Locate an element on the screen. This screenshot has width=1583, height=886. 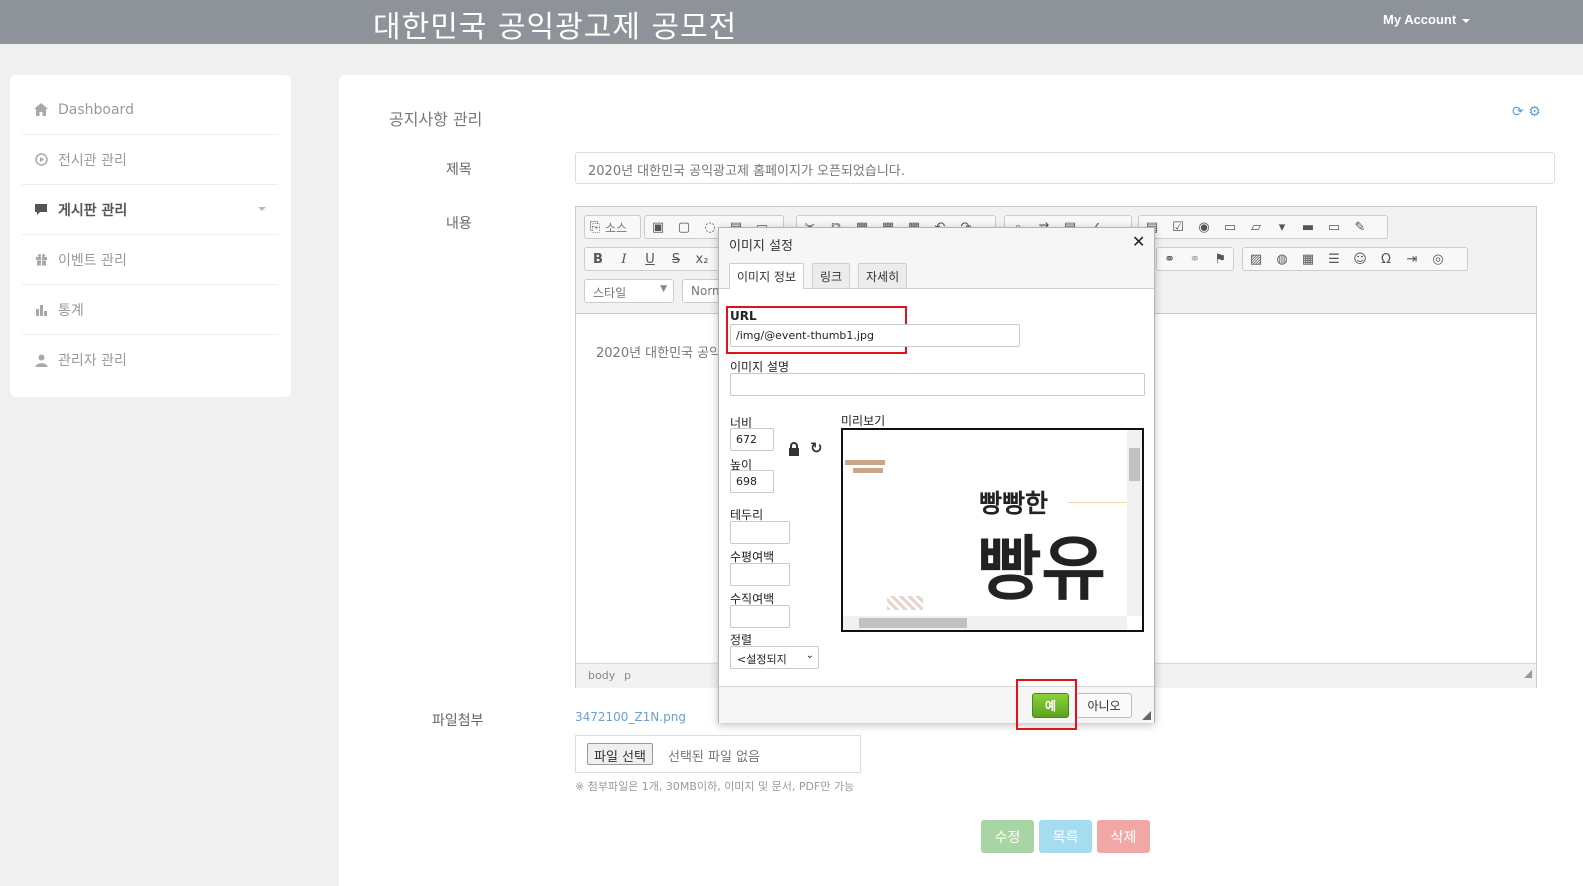
file-input: 파일 선택 선택된 파일 없음 is located at coordinates (718, 754).